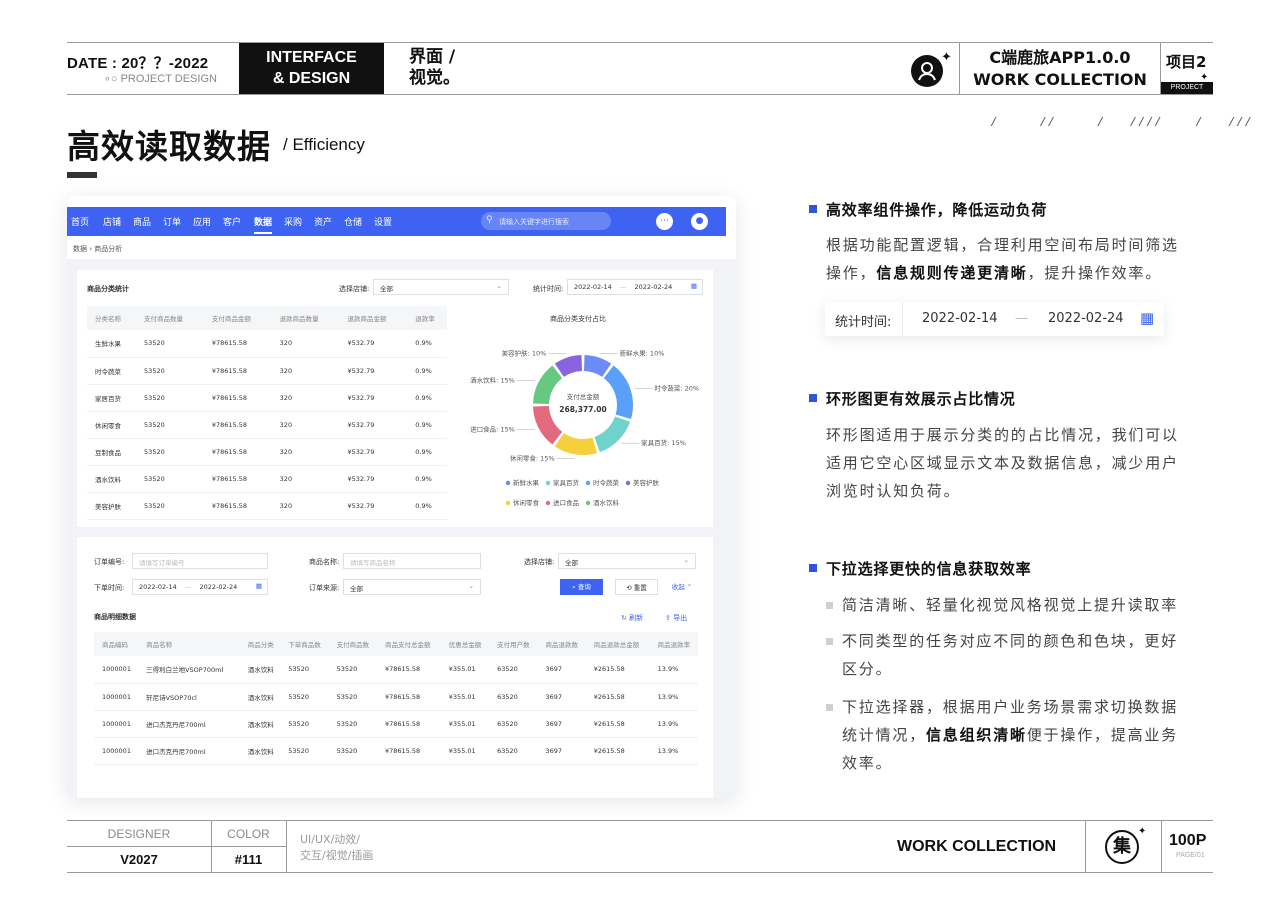  I want to click on nav-item: 首页, so click(80, 221).